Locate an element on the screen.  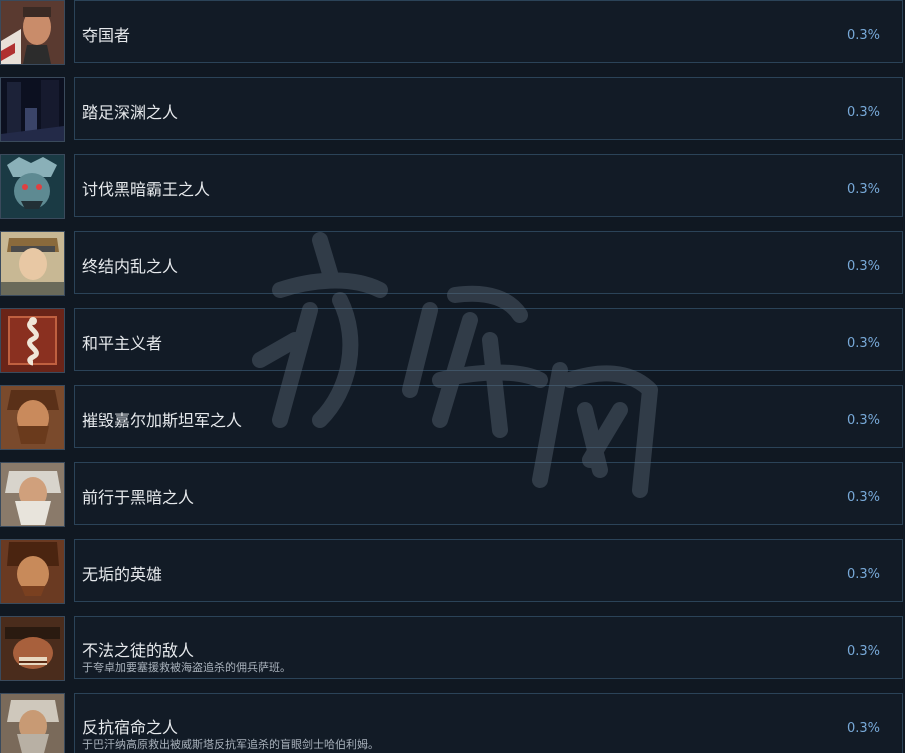
achievement-title: 不法之徒的敌人 is located at coordinates (138, 650).